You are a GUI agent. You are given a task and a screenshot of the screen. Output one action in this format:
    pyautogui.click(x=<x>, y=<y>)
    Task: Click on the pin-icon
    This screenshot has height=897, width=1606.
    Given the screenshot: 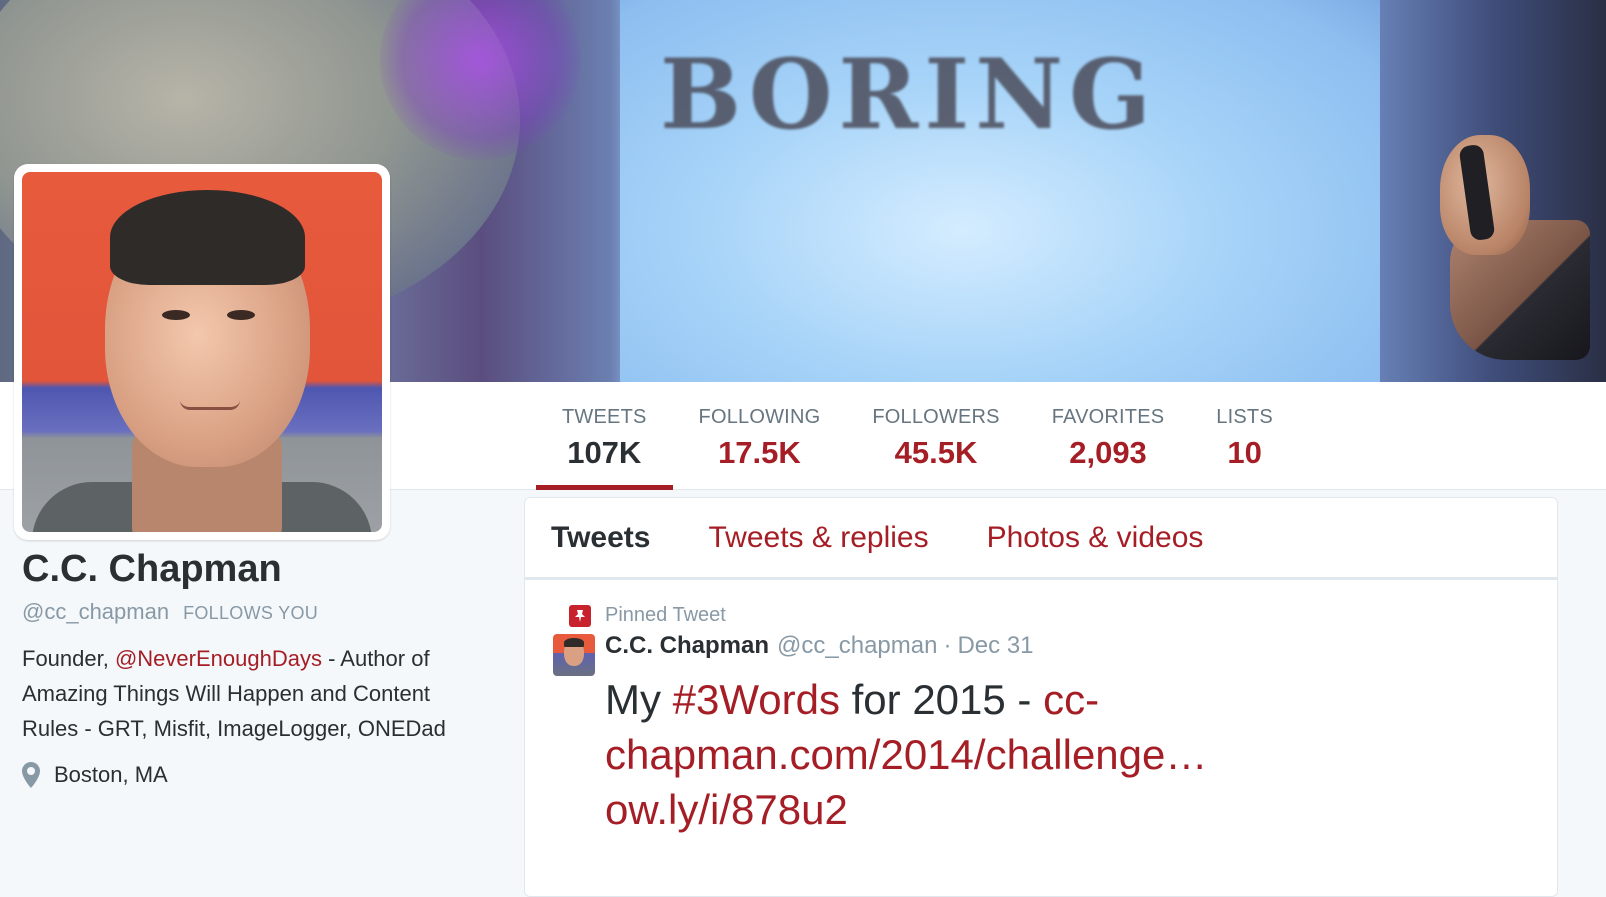 What is the action you would take?
    pyautogui.click(x=580, y=615)
    